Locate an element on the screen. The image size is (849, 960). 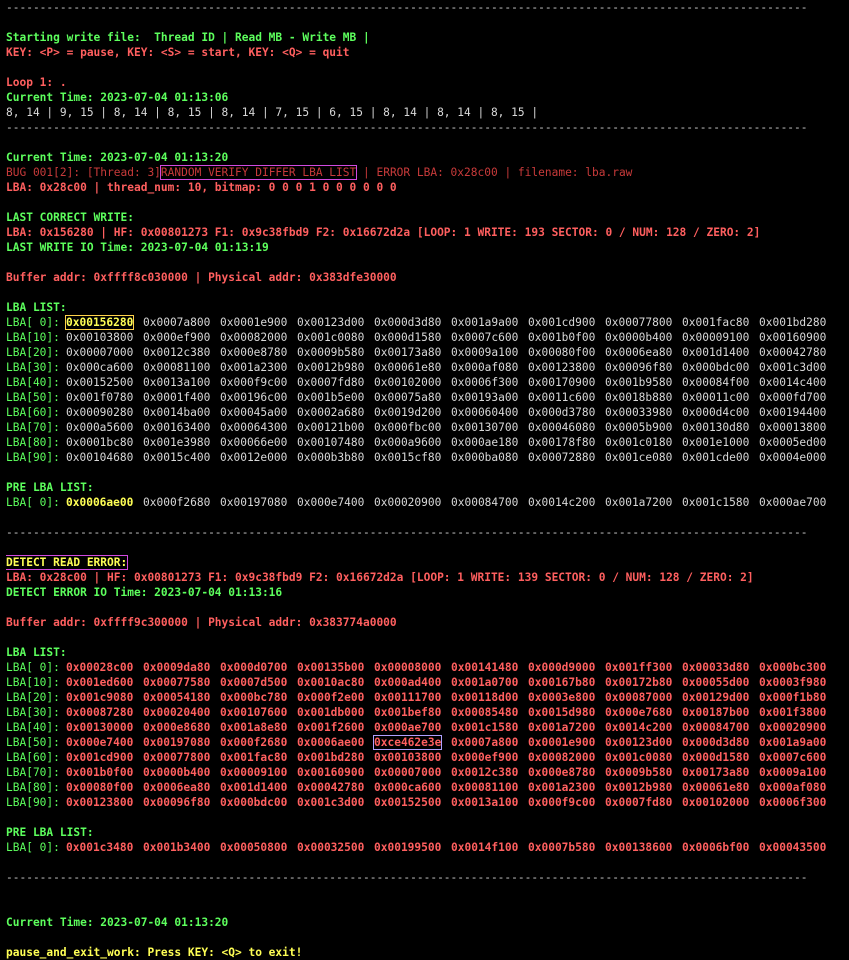
lba-value: 0x00020400 is located at coordinates (177, 712).